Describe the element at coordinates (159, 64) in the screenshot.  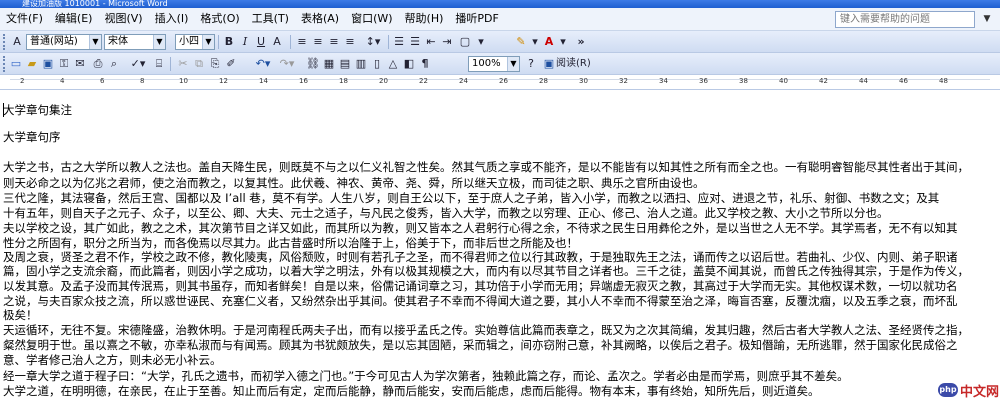
I see `research-icon: ⌸` at that location.